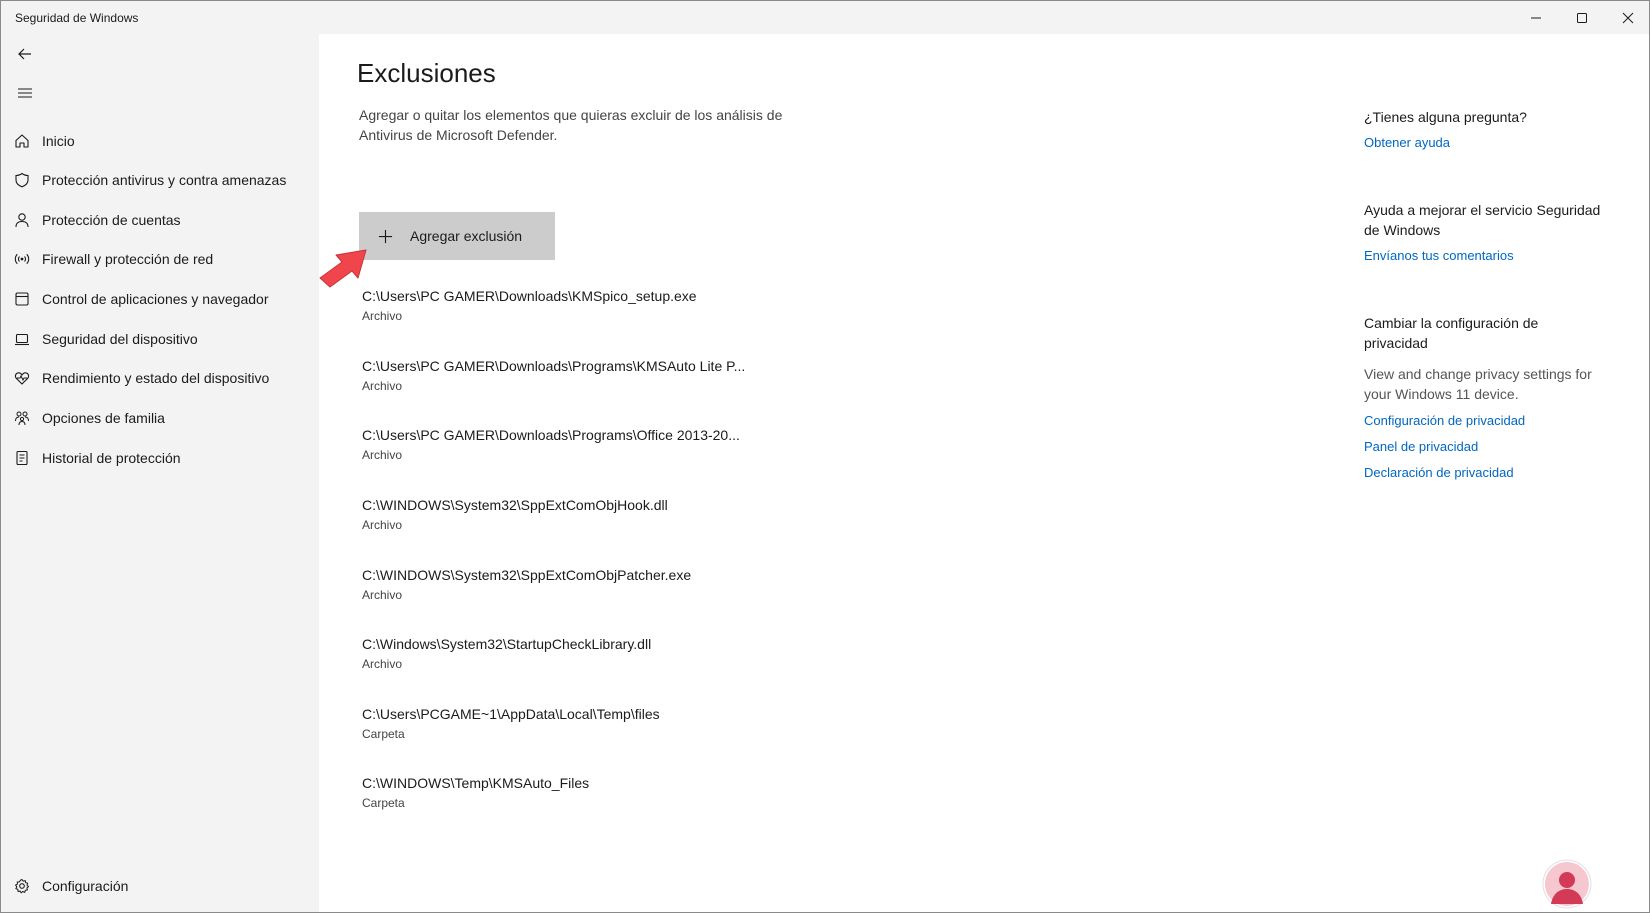  I want to click on add-exclusion-button: Agregar exclusión, so click(457, 236).